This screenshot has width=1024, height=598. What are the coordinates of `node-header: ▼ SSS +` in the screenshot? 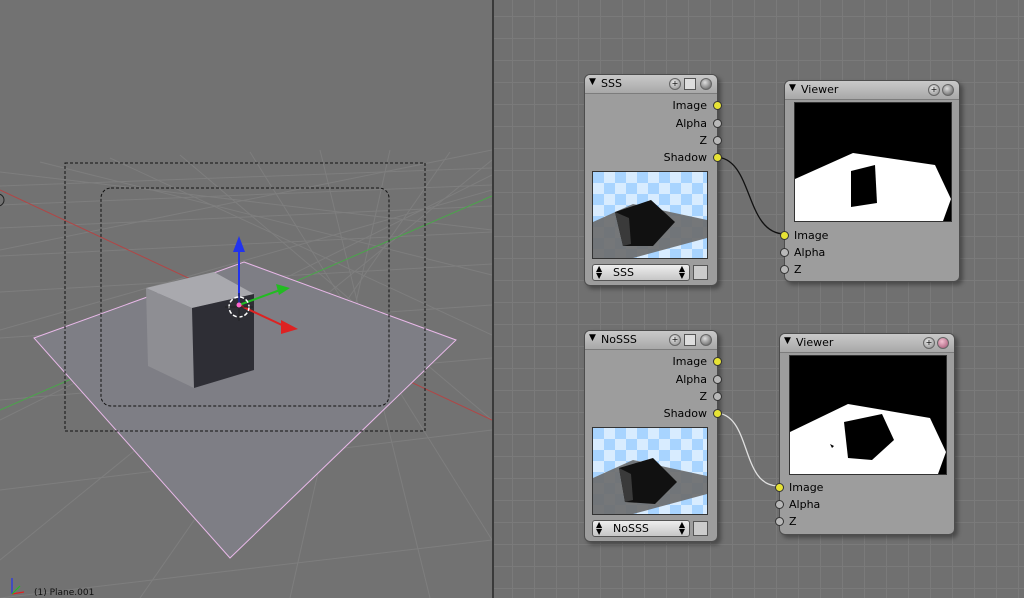 It's located at (651, 84).